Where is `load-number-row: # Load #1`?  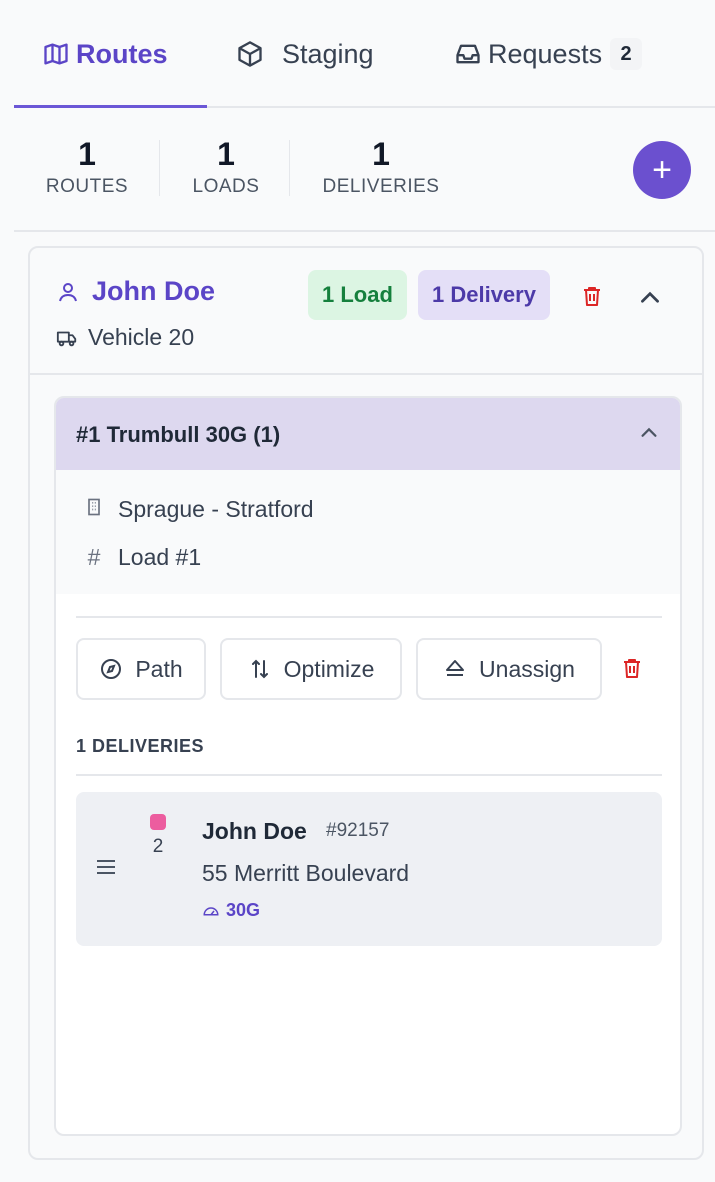 load-number-row: # Load #1 is located at coordinates (142, 557).